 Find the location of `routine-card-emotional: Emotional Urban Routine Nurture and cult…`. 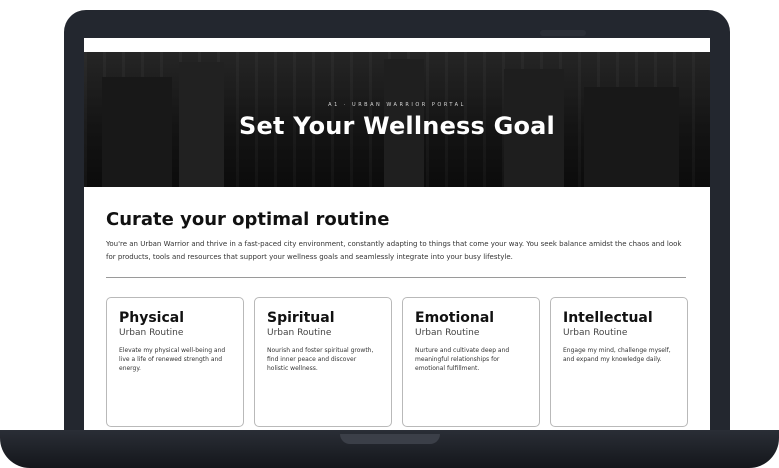

routine-card-emotional: Emotional Urban Routine Nurture and cult… is located at coordinates (471, 362).